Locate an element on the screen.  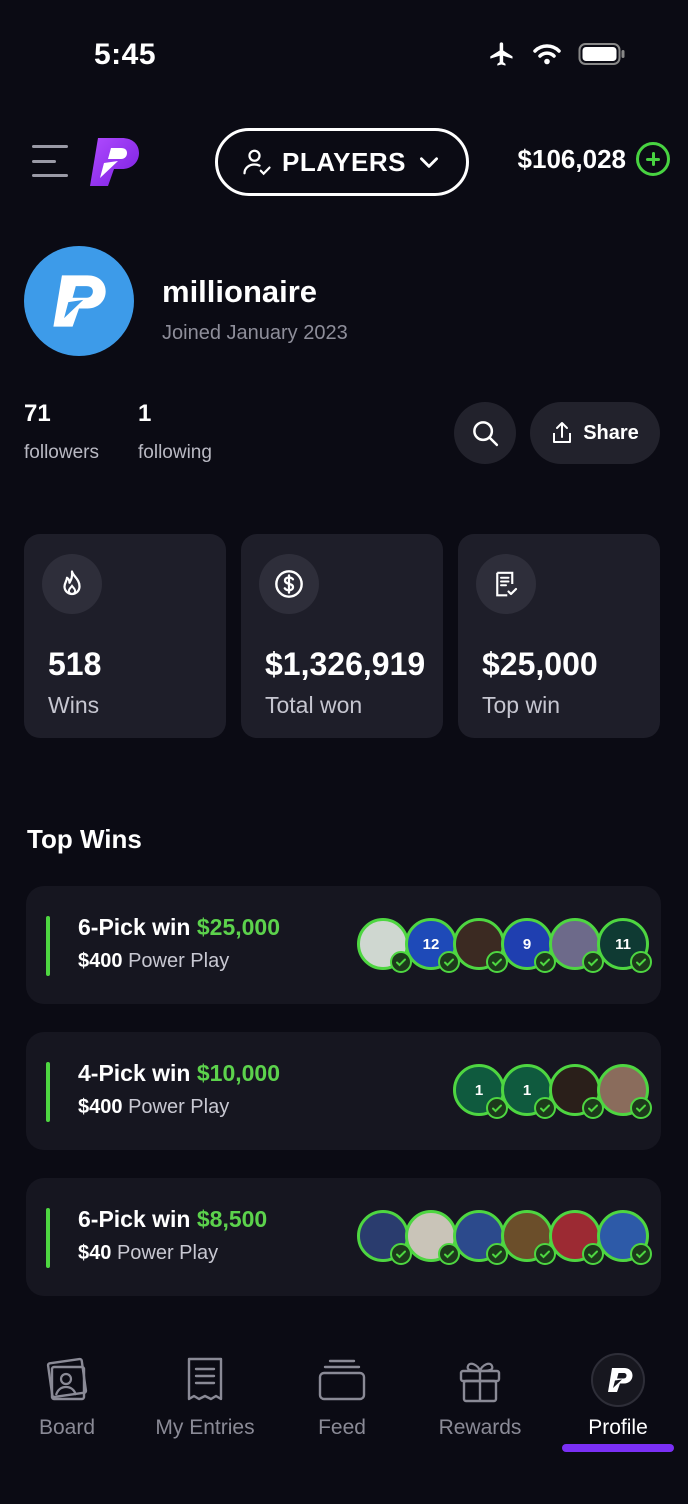
player-avatar: 9 is located at coordinates (528, 945).